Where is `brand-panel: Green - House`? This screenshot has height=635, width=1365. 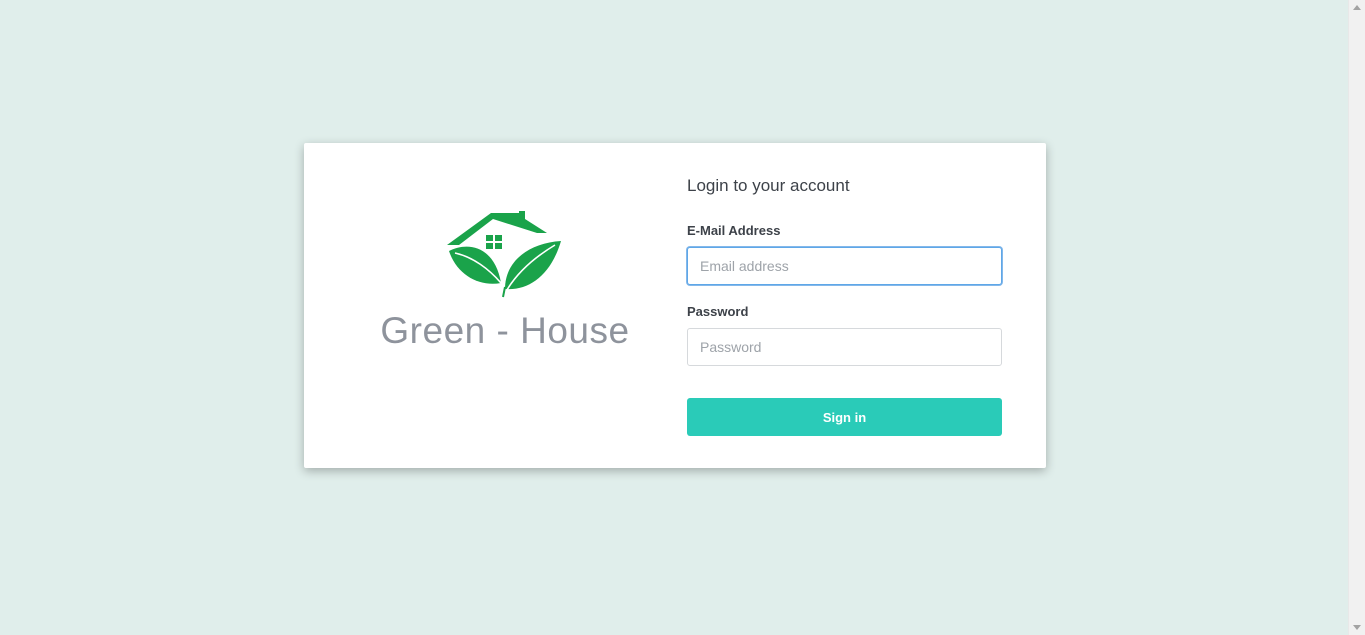 brand-panel: Green - House is located at coordinates (495, 305).